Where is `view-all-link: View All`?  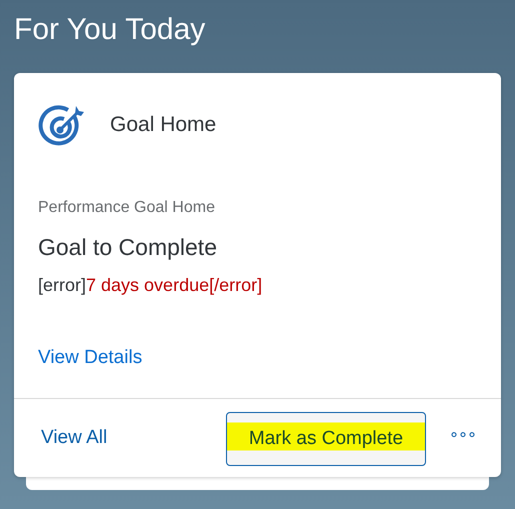
view-all-link: View All is located at coordinates (133, 438).